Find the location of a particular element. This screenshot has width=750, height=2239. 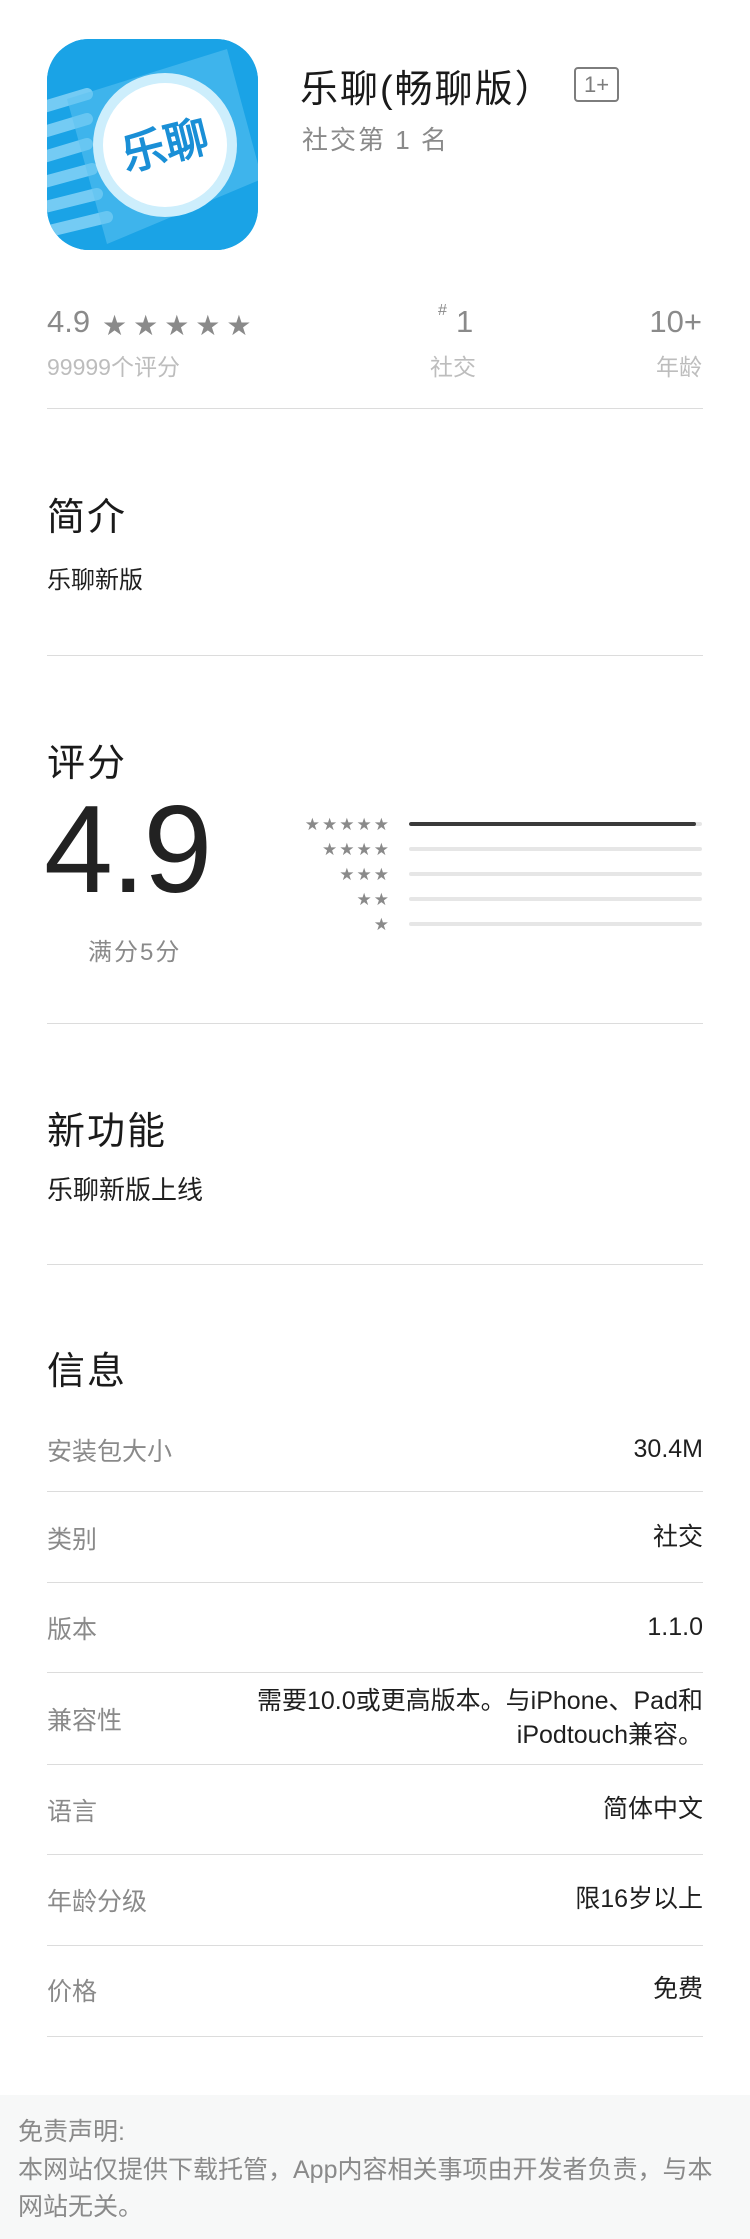

rating-value: 4.9 is located at coordinates (69, 321).